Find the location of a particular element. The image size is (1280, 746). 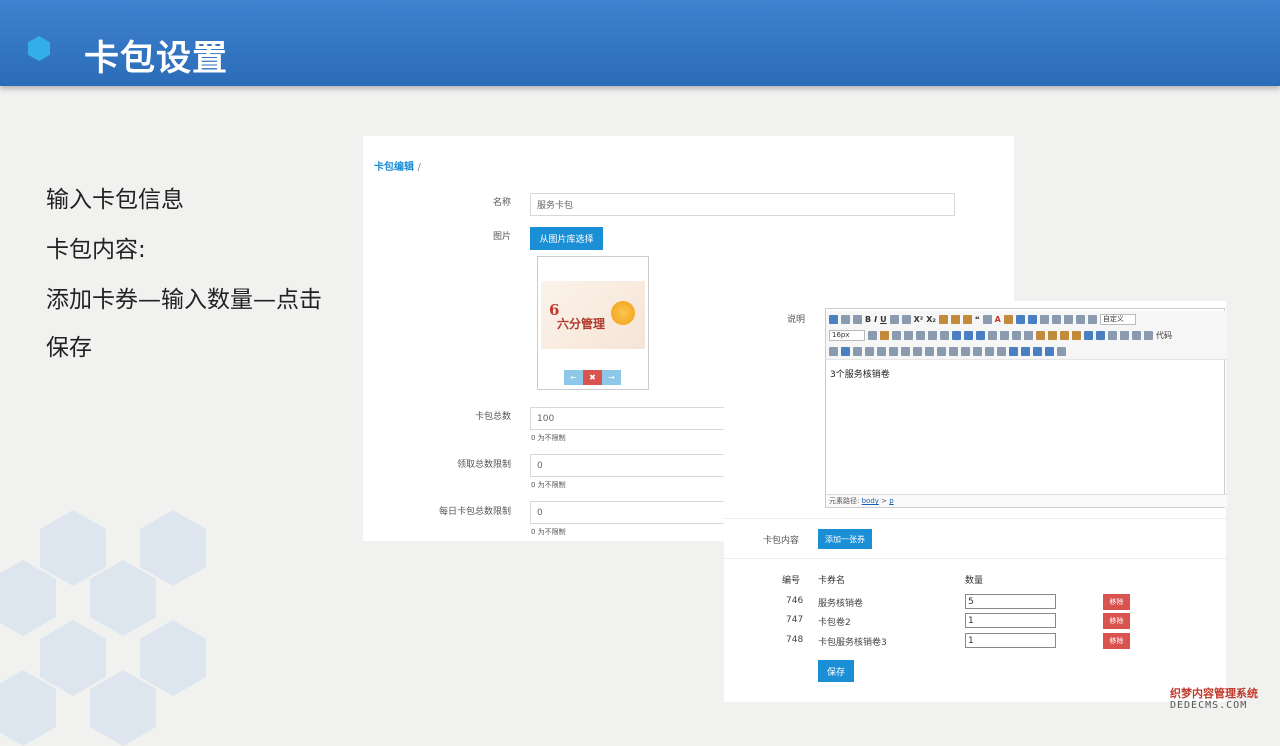

quantity-input: 5 is located at coordinates (1010, 601).